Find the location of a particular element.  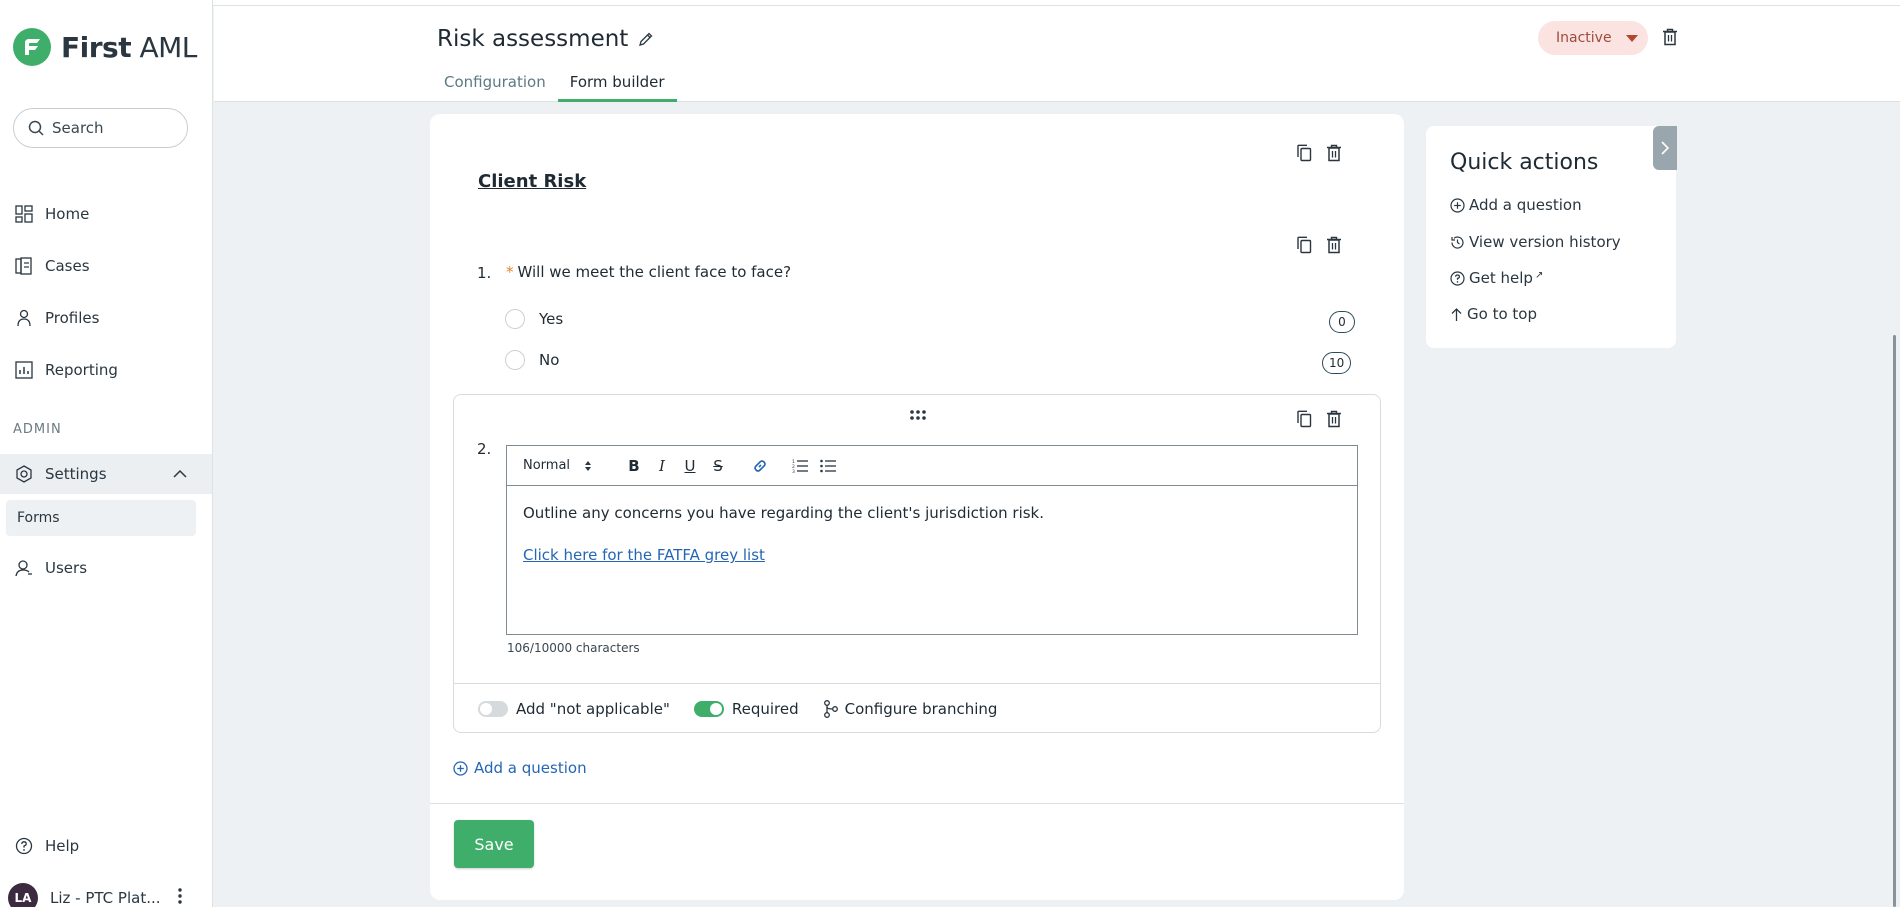

external-link-icon: ↗ is located at coordinates (1539, 275).